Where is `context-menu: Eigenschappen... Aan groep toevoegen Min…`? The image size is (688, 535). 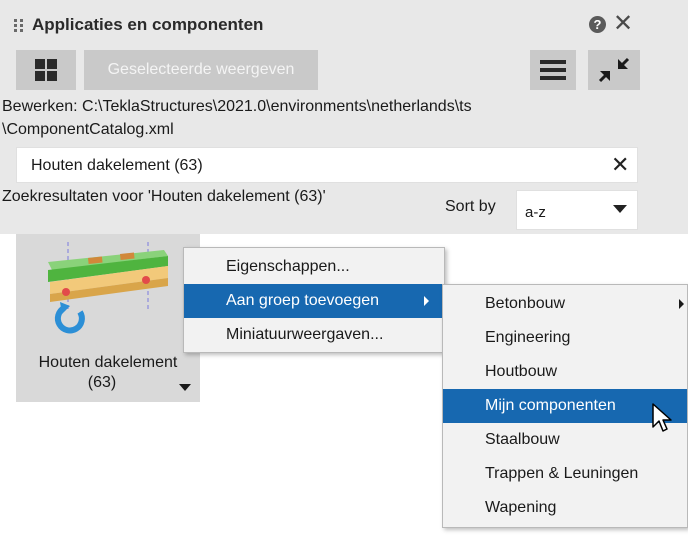
context-menu: Eigenschappen... Aan groep toevoegen Min… is located at coordinates (314, 300).